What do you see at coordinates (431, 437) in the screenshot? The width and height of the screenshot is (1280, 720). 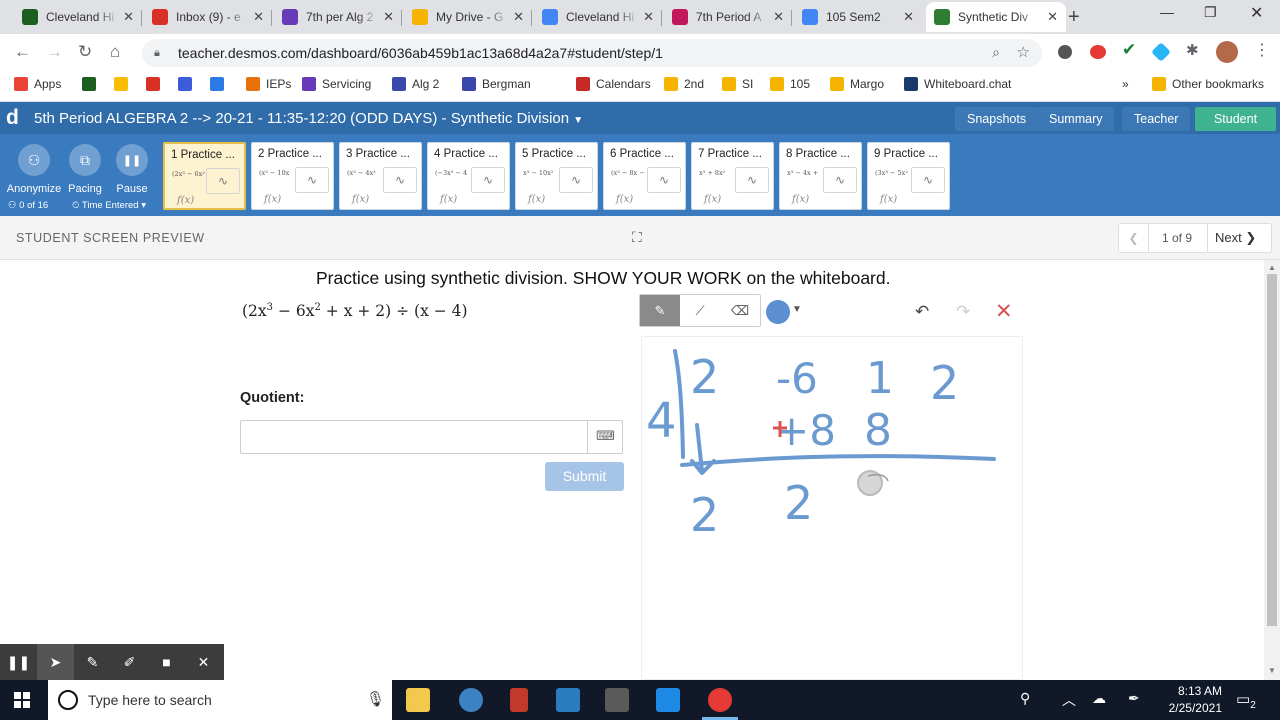 I see `quotient-input` at bounding box center [431, 437].